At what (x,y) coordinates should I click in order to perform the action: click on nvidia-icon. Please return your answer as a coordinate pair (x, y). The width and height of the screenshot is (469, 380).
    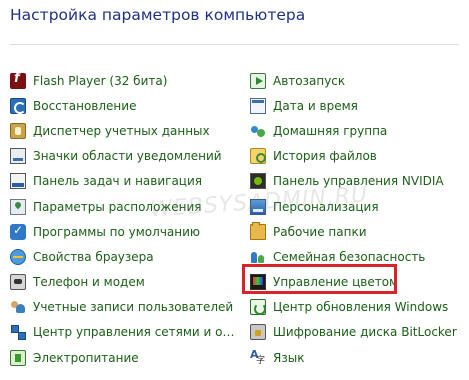
    Looking at the image, I should click on (258, 181).